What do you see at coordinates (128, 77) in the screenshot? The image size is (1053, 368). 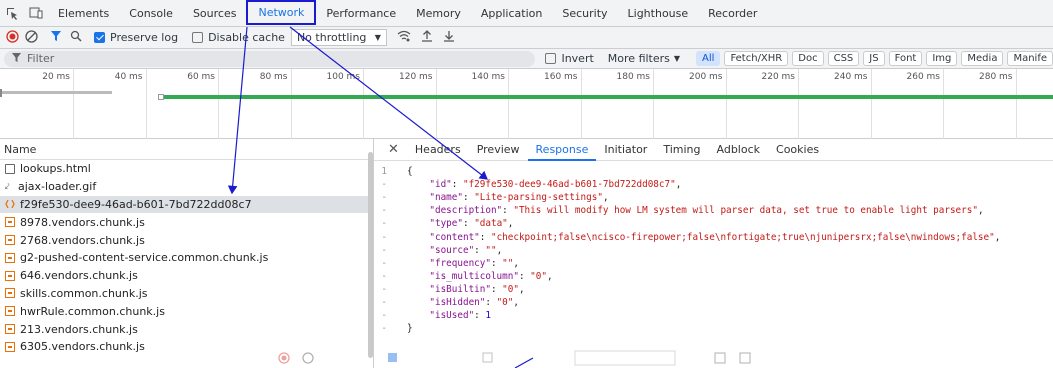 I see `timeline-tick-label: 40 ms` at bounding box center [128, 77].